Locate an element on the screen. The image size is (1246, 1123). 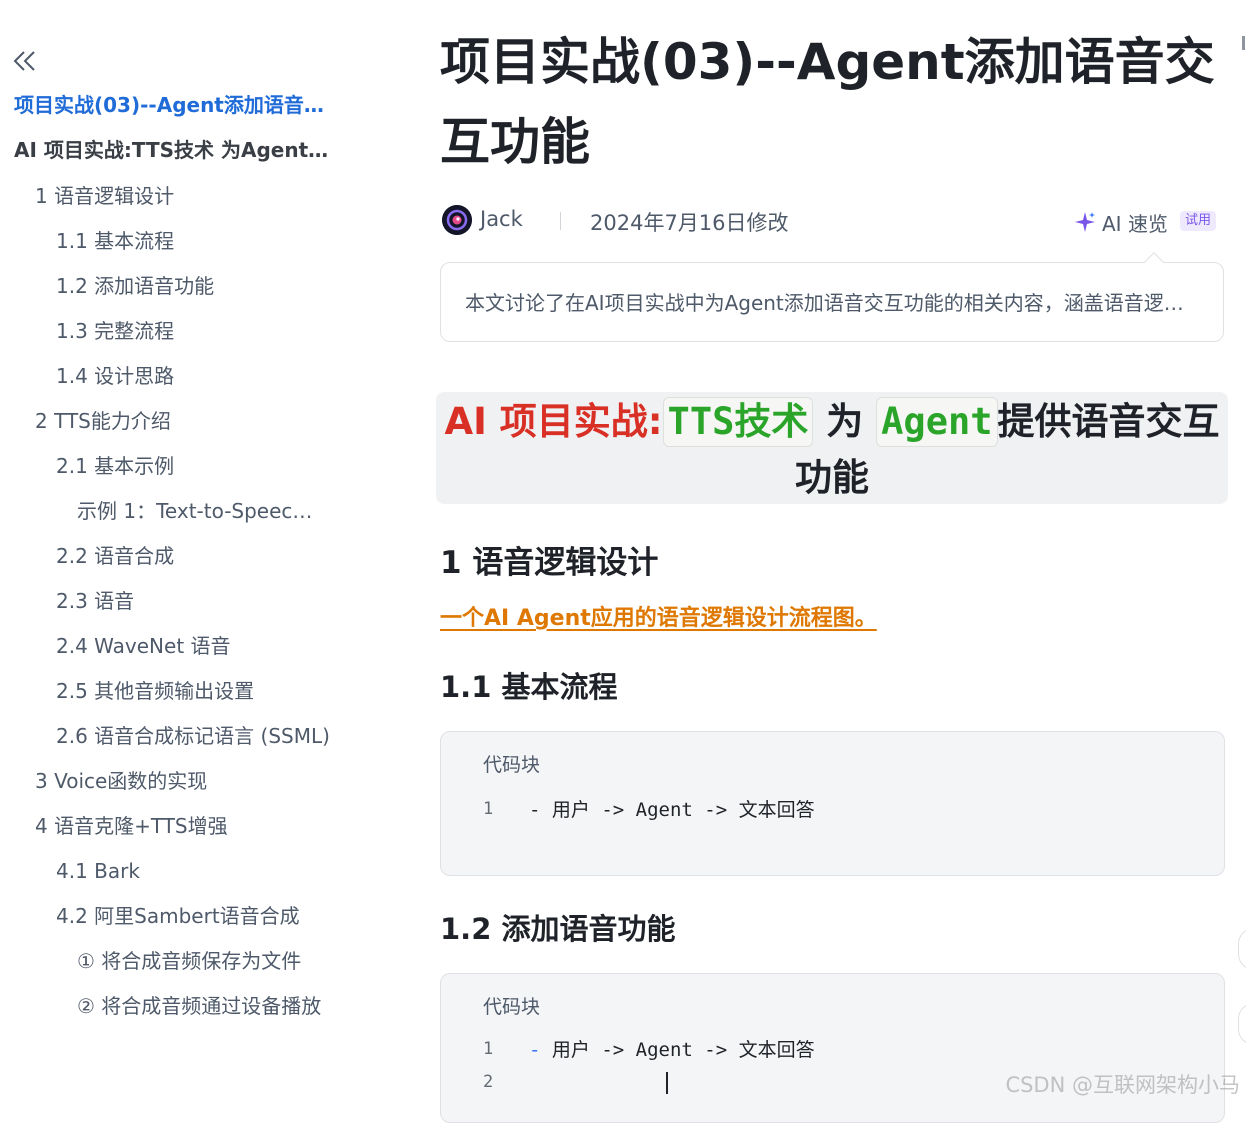
code-block-2: 代码块 1 - 用户 -> Agent -> 文本回答 2 is located at coordinates (832, 1048).